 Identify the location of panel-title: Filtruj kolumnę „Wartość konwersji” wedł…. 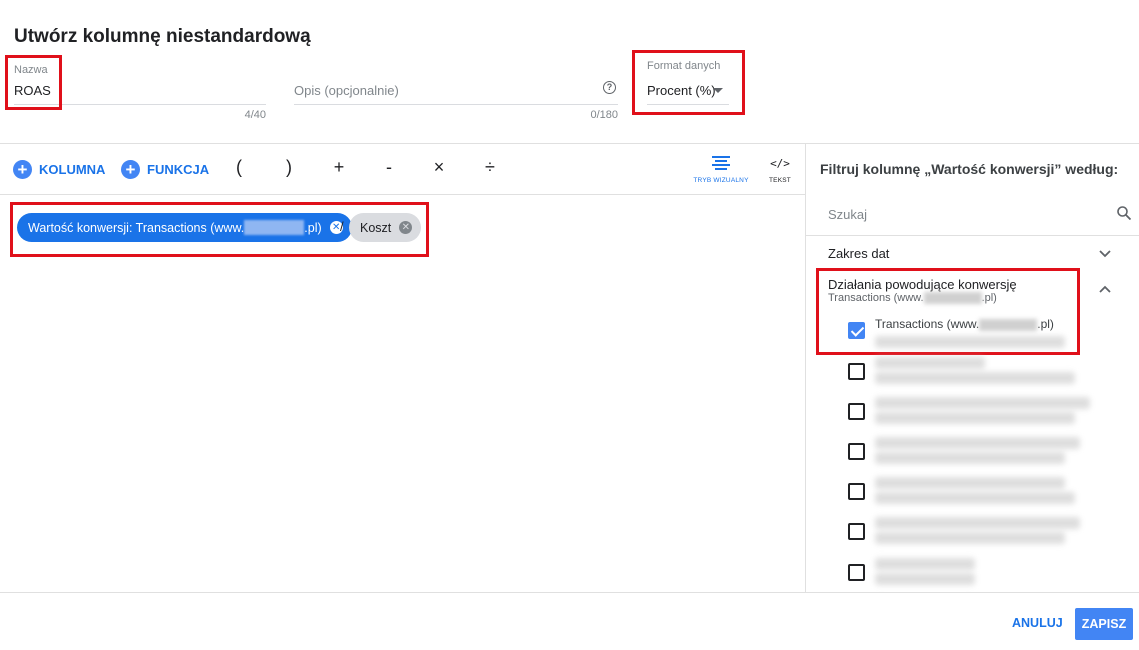
(969, 169).